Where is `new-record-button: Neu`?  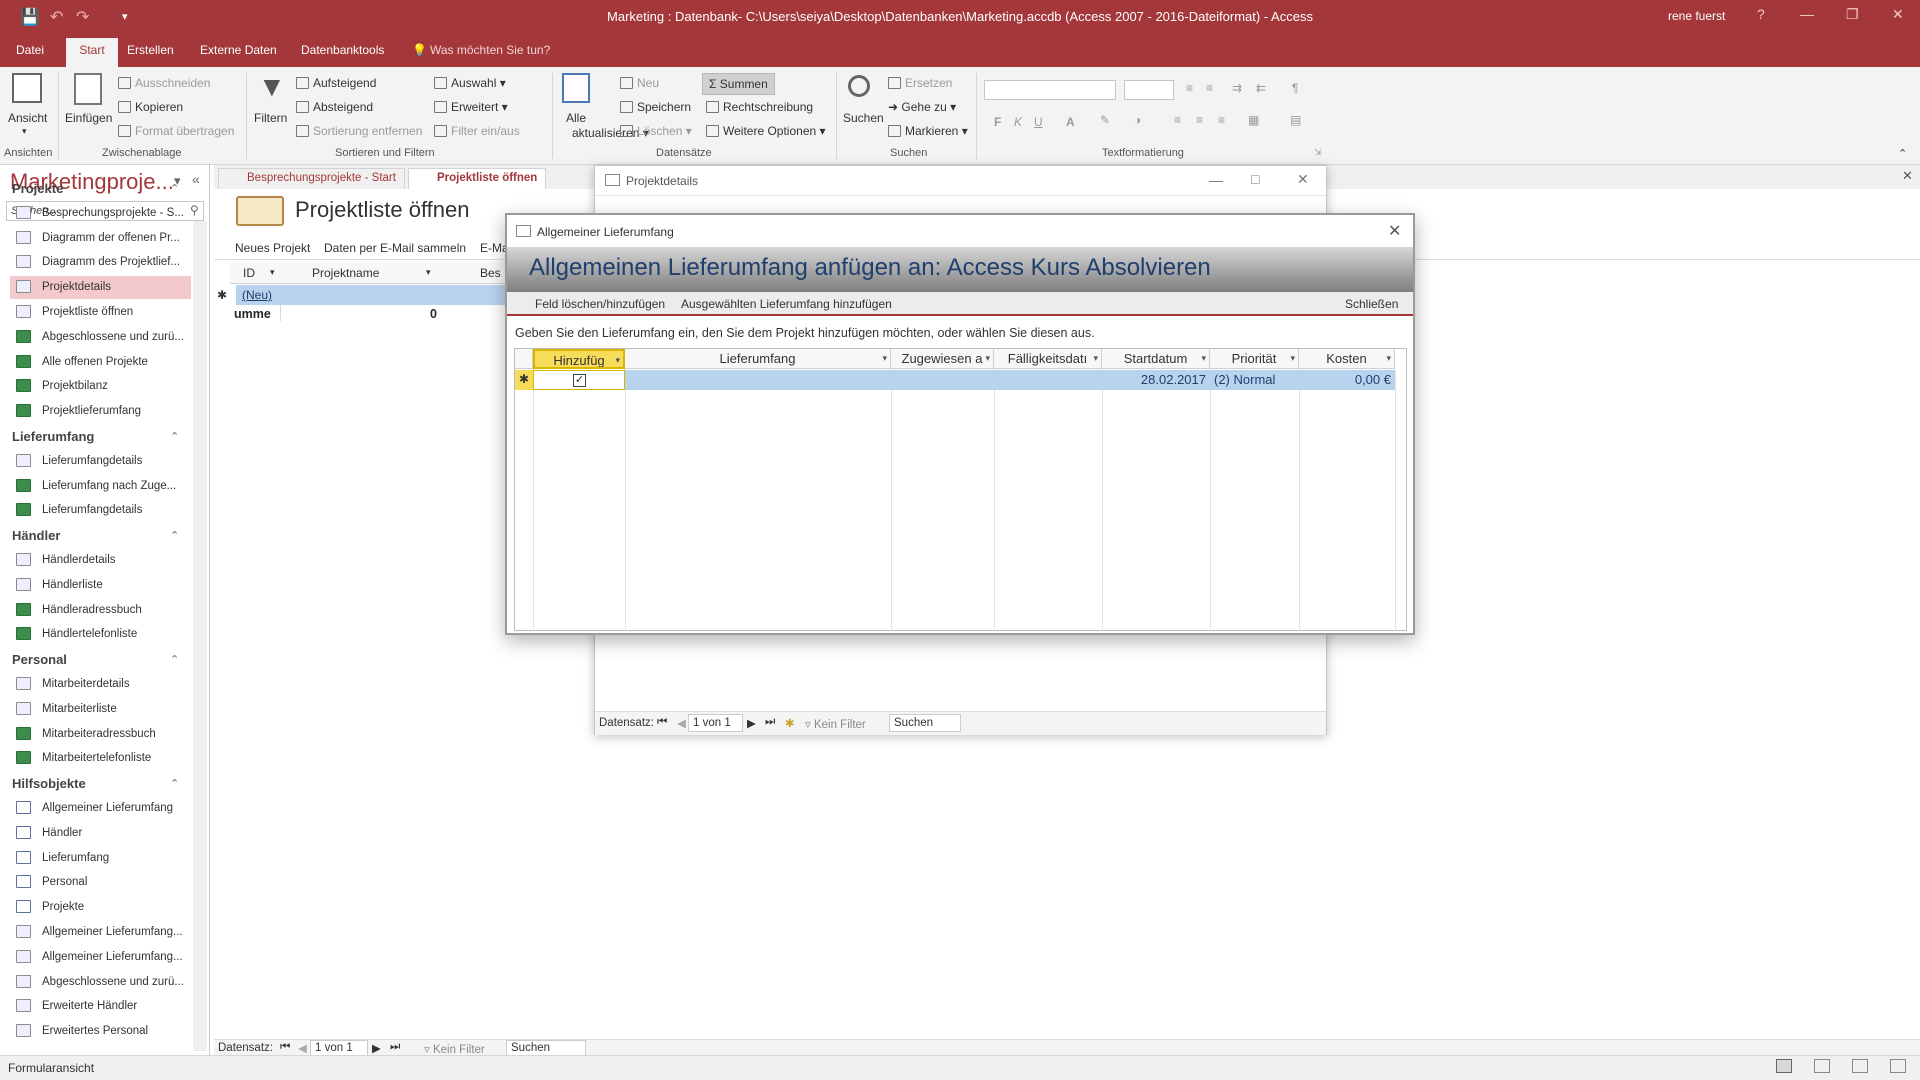
new-record-button: Neu is located at coordinates (639, 83).